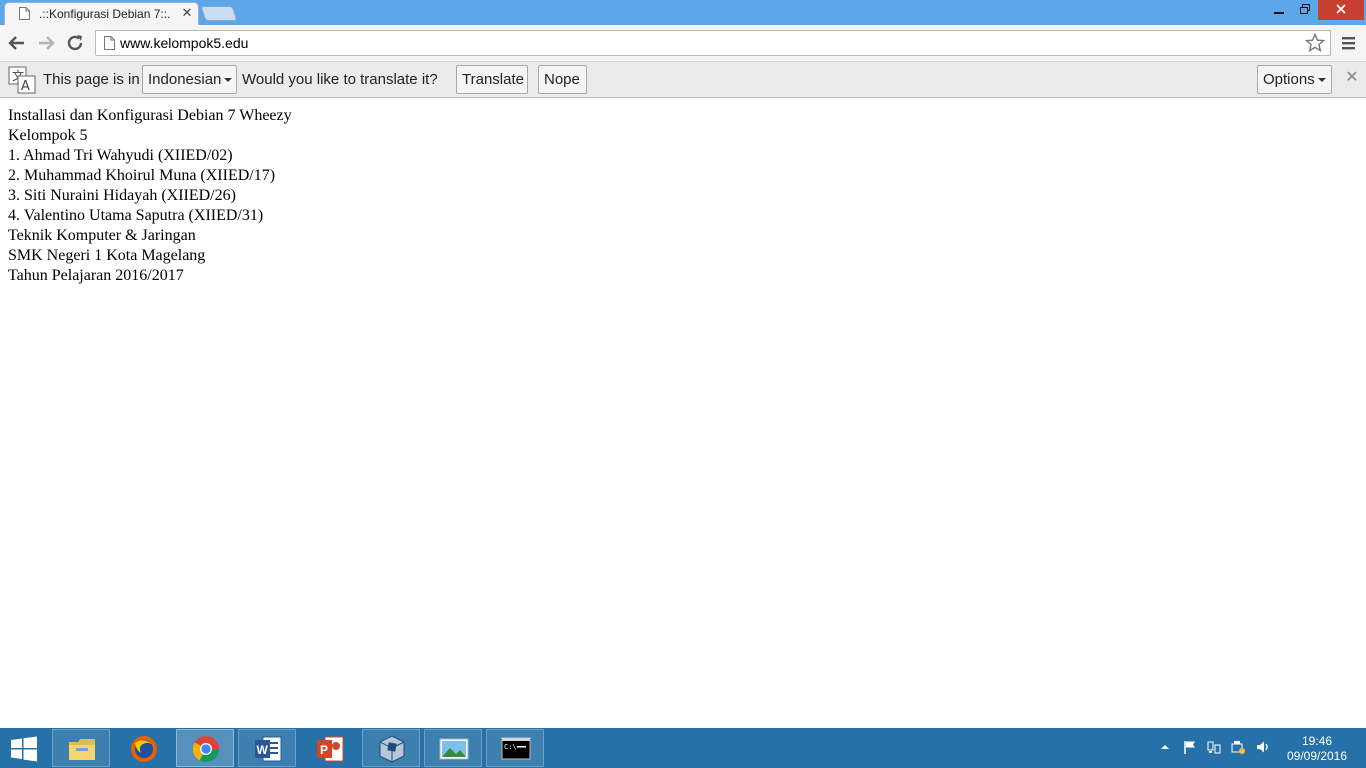 Image resolution: width=1366 pixels, height=768 pixels. I want to click on translate-prefix: This page is in, so click(91, 79).